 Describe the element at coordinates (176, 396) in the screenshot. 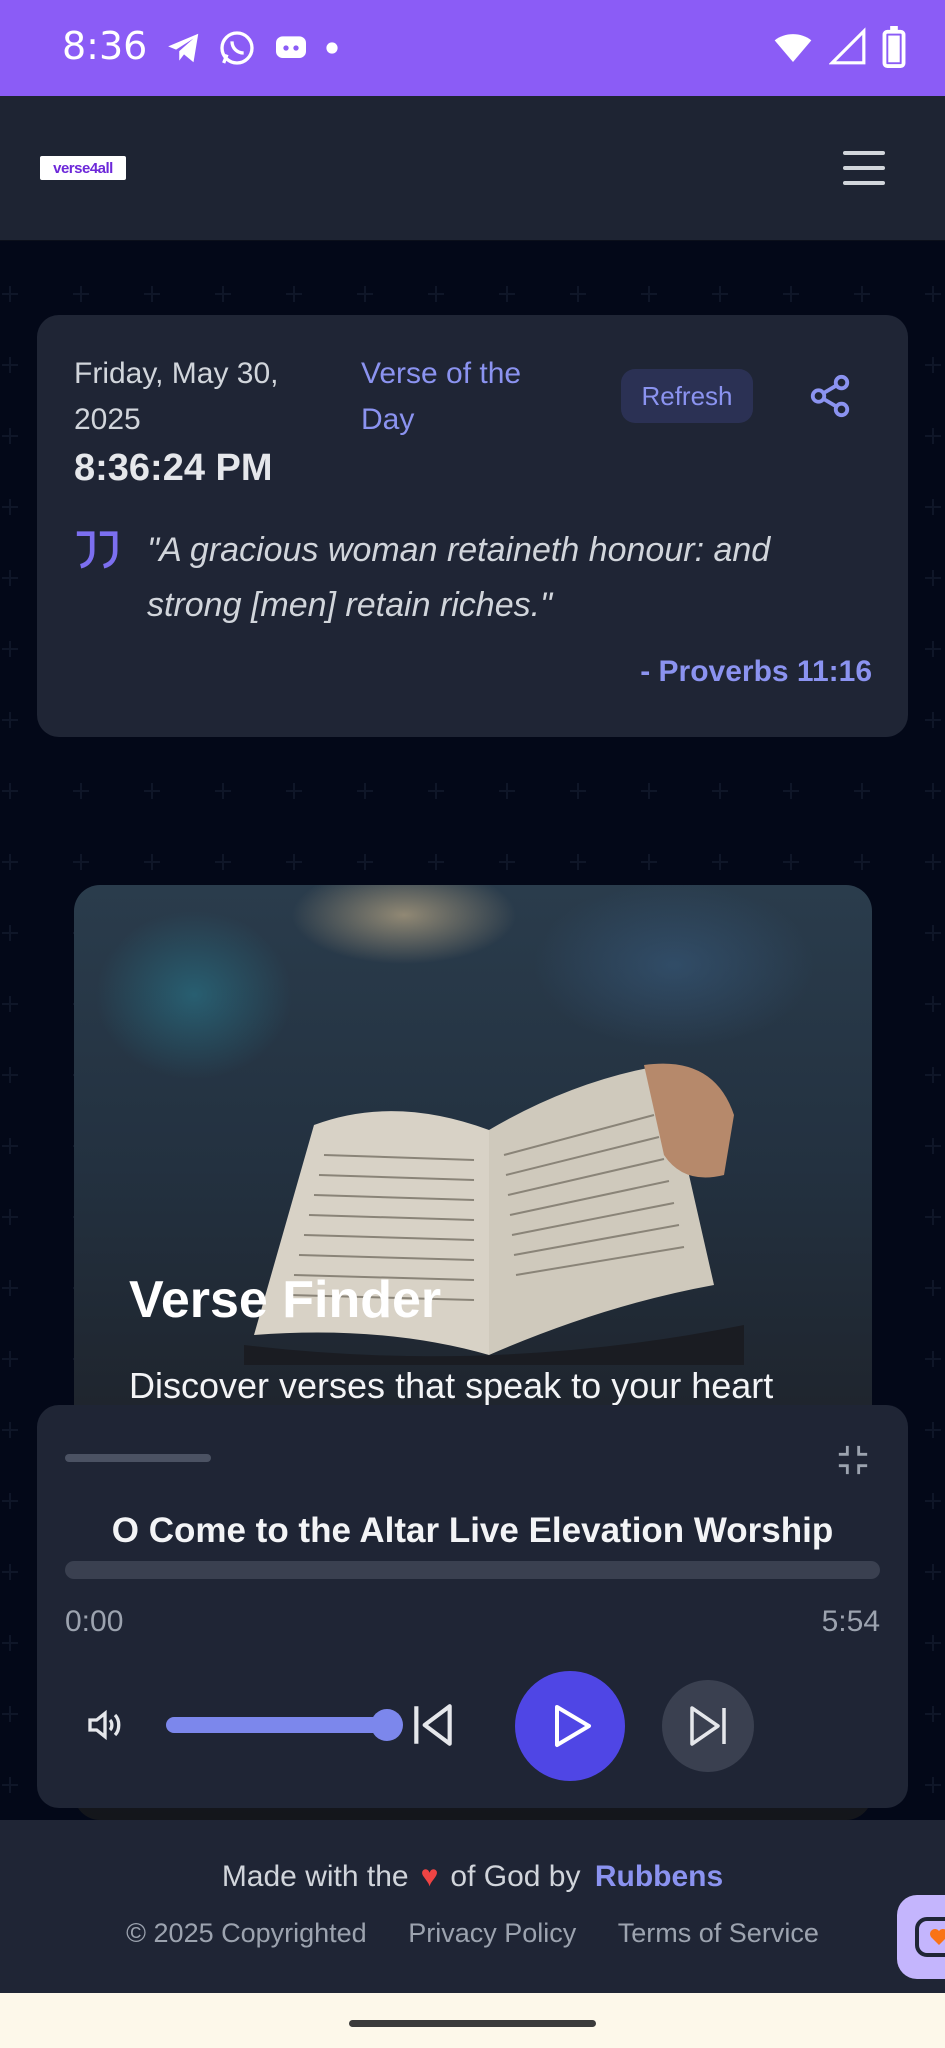

I see `current-date: Friday, May 30, 2025` at that location.